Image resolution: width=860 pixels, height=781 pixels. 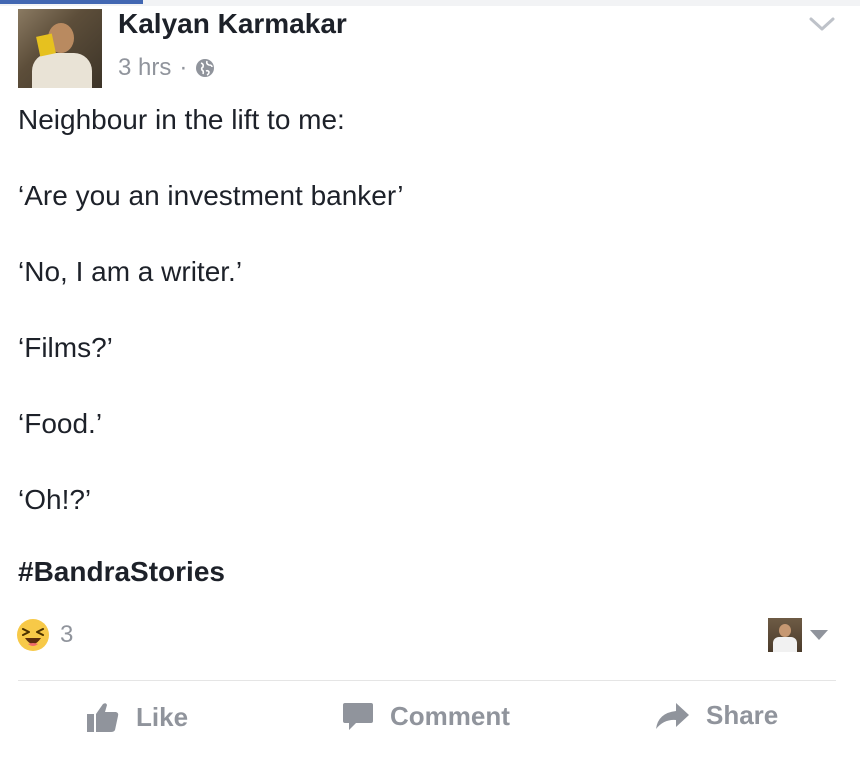 What do you see at coordinates (162, 716) in the screenshot?
I see `like-label: Like` at bounding box center [162, 716].